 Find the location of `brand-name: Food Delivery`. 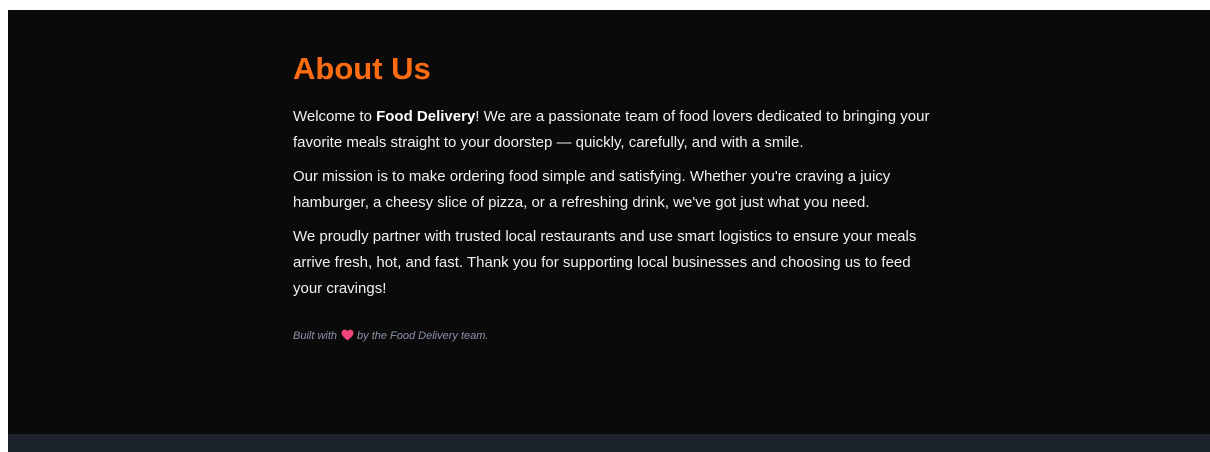

brand-name: Food Delivery is located at coordinates (426, 116).